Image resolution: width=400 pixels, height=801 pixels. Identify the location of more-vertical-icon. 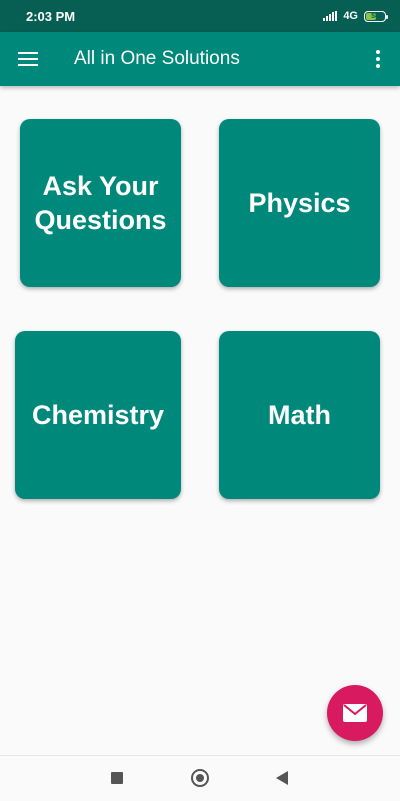
(378, 59).